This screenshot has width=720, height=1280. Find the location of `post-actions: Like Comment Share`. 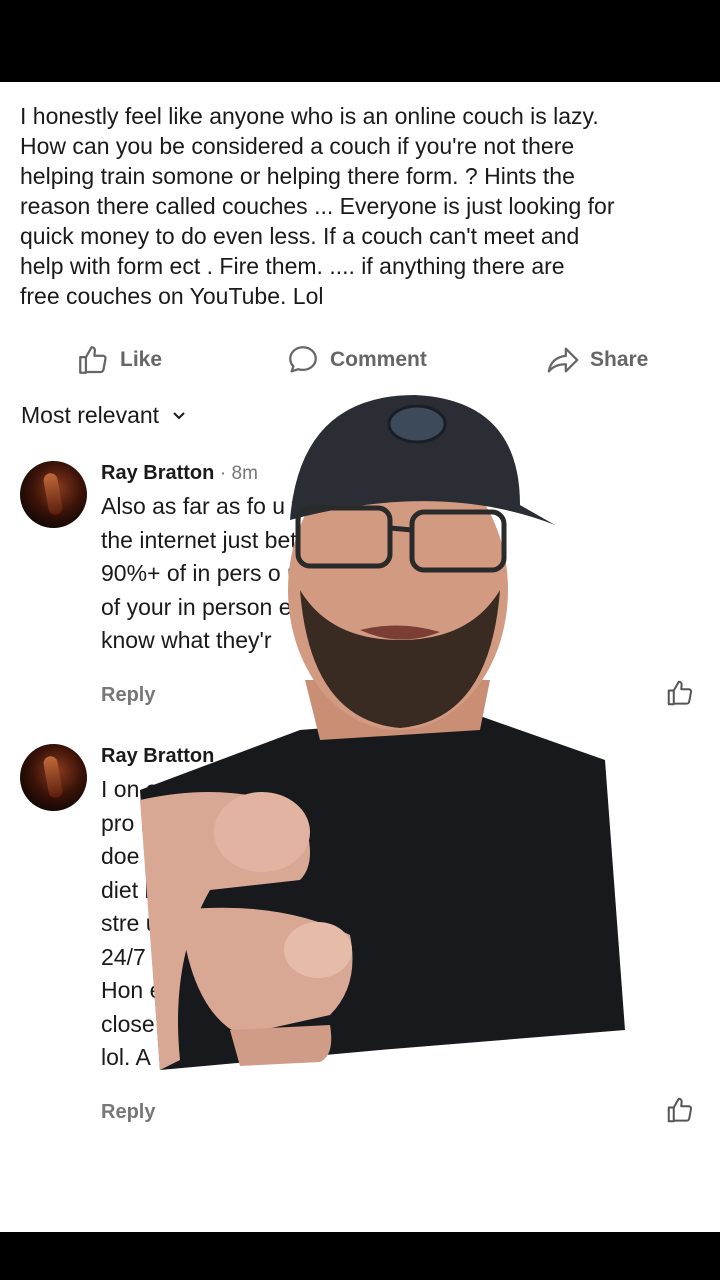

post-actions: Like Comment Share is located at coordinates (360, 360).